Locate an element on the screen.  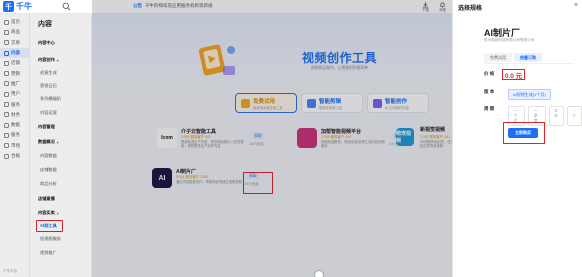
drawer-title: 选择规格 is located at coordinates (470, 9).